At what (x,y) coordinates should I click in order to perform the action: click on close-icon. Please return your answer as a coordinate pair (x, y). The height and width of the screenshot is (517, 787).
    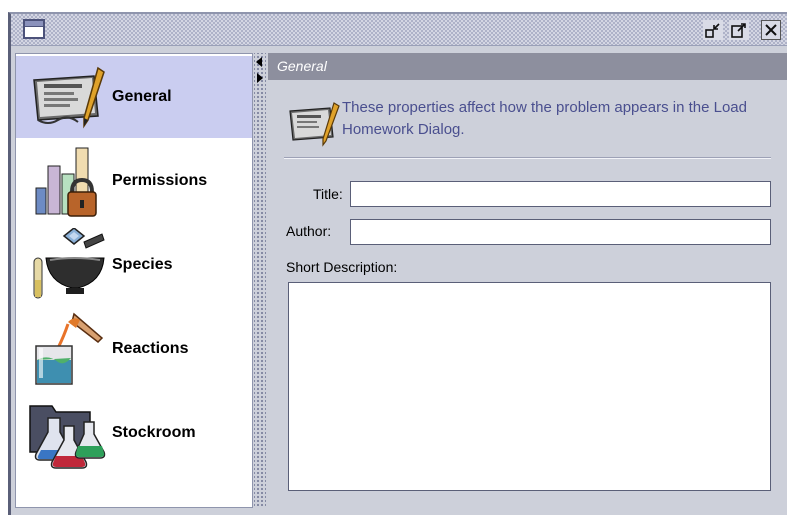
    Looking at the image, I should click on (771, 30).